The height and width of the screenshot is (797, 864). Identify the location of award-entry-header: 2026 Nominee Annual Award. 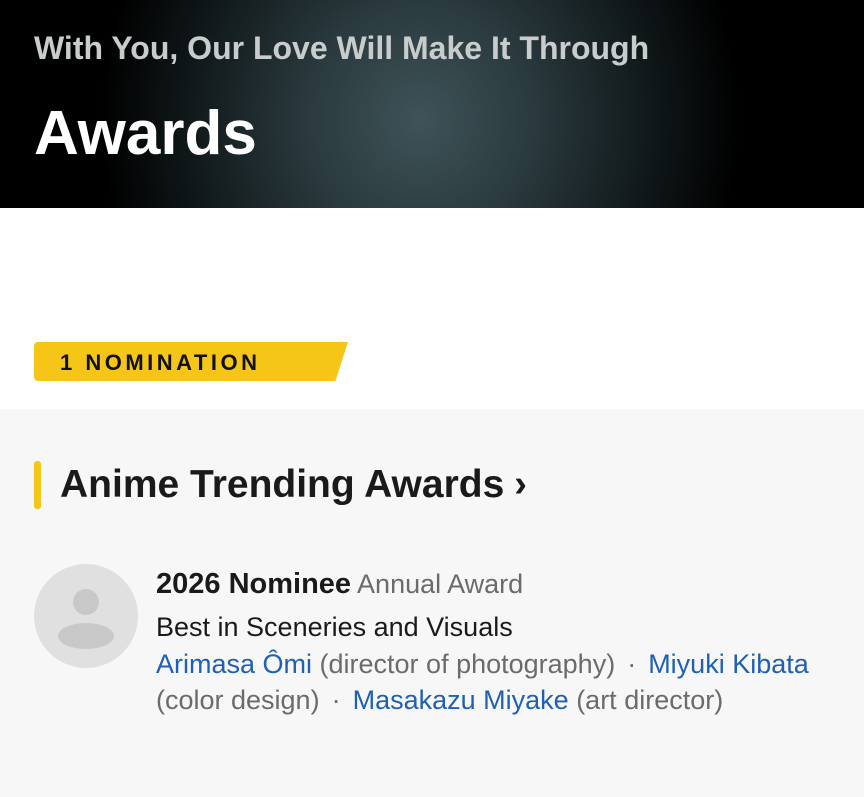
(491, 586).